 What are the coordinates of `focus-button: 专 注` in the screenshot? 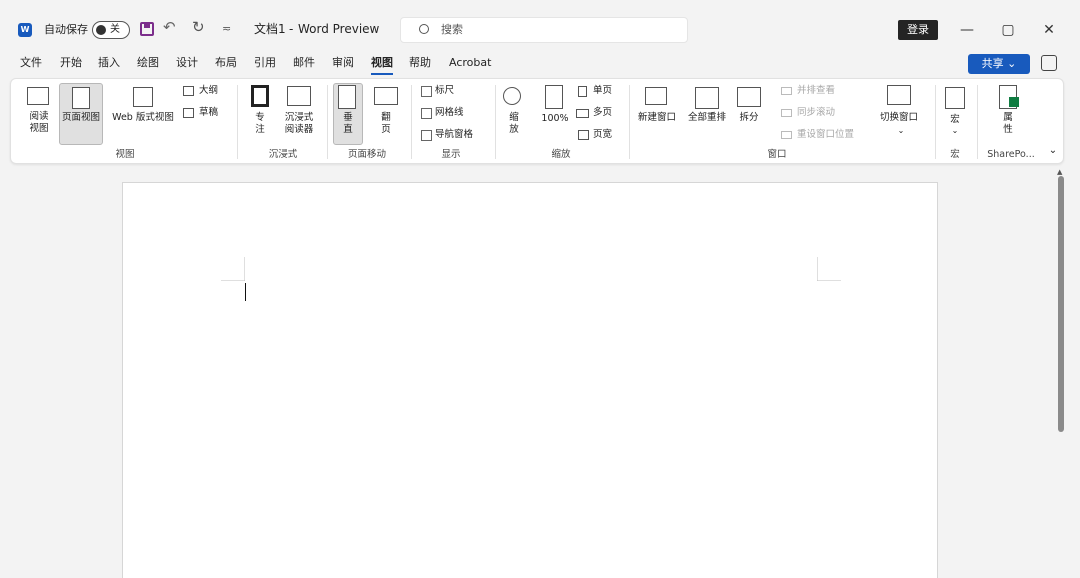 It's located at (260, 124).